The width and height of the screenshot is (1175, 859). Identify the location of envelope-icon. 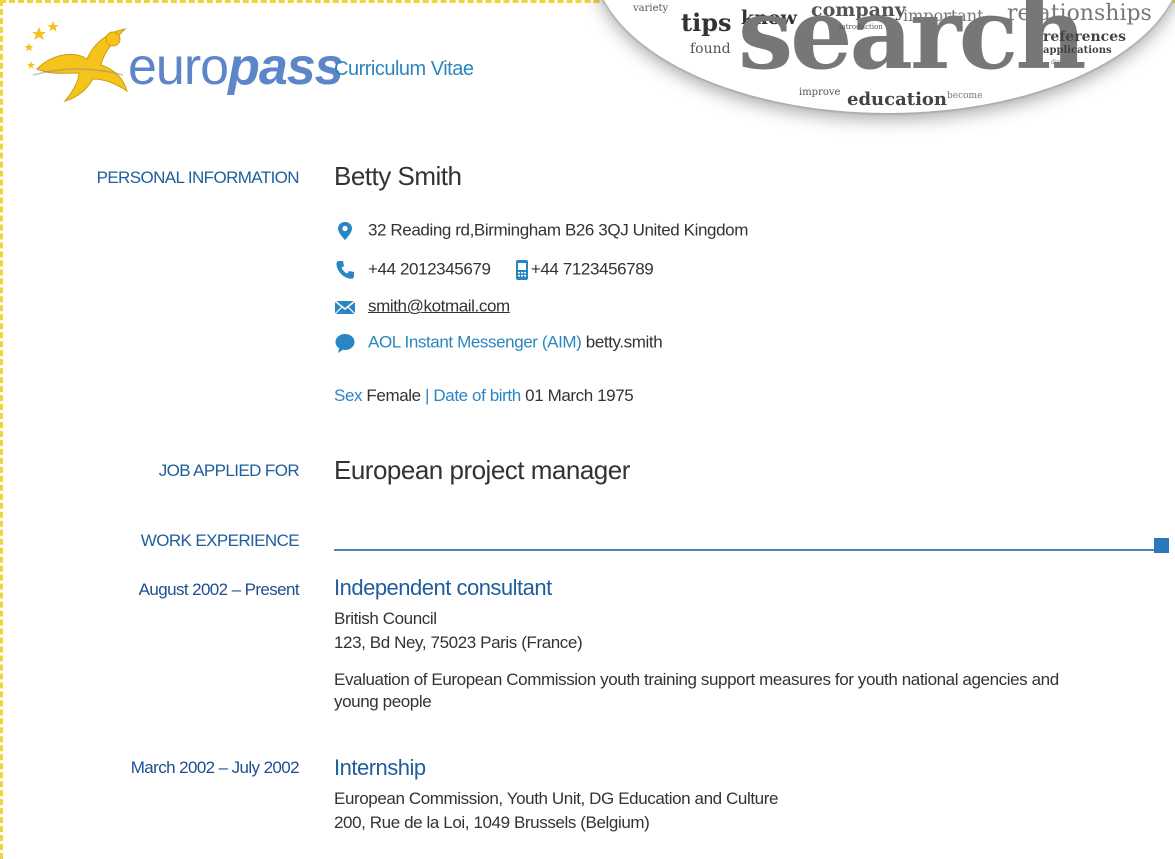
(345, 307).